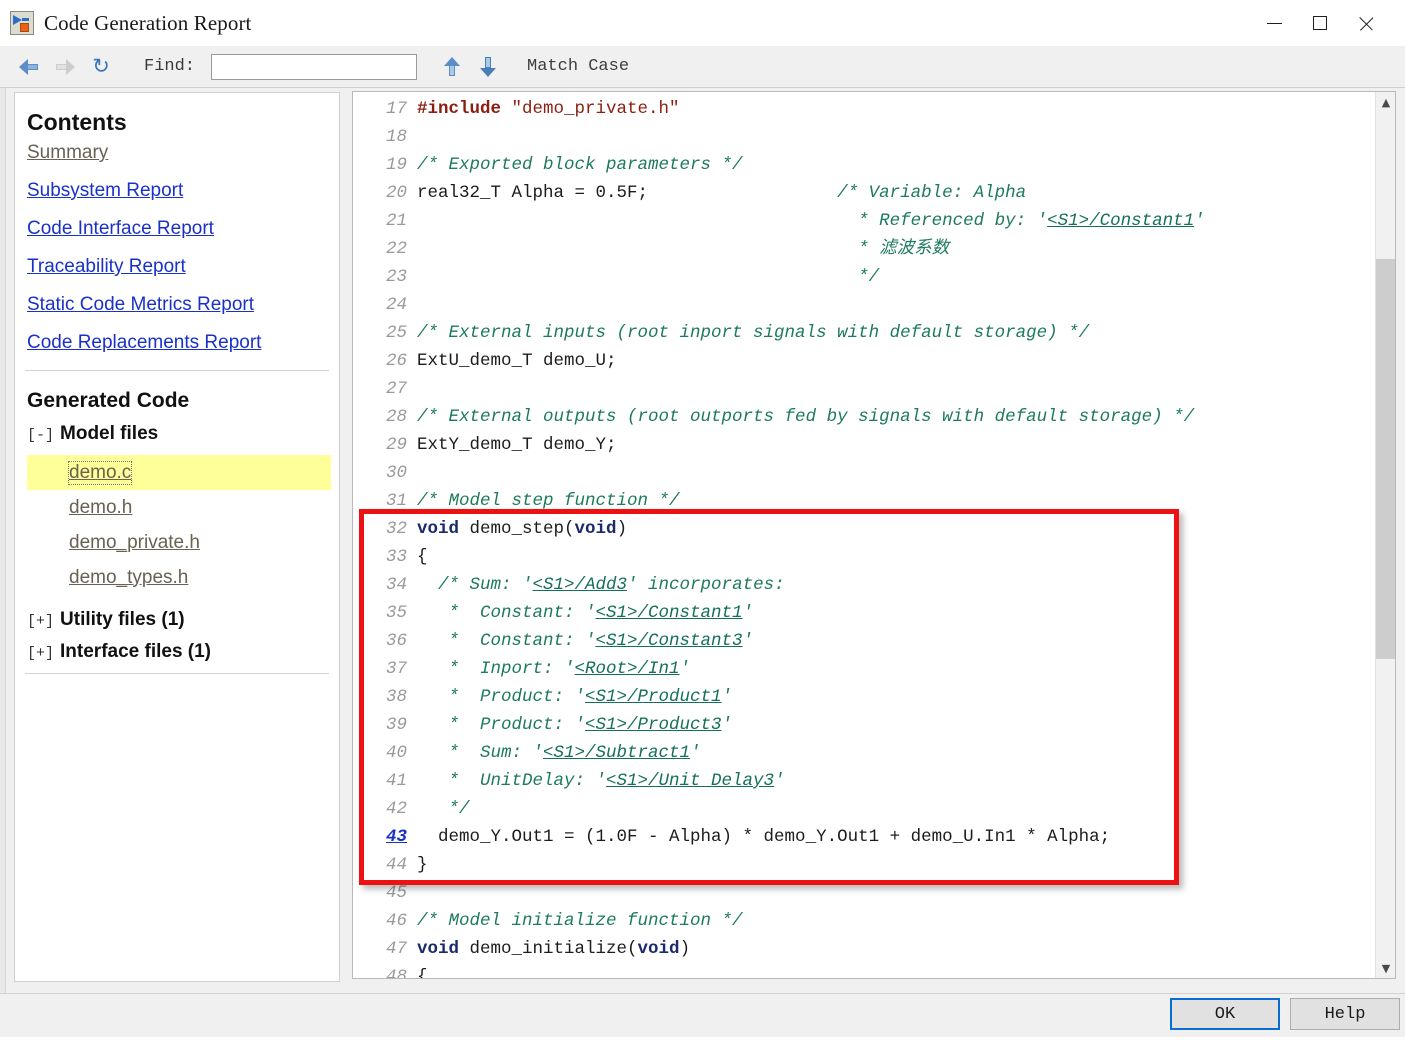 The image size is (1405, 1040). I want to click on close-button, so click(1366, 23).